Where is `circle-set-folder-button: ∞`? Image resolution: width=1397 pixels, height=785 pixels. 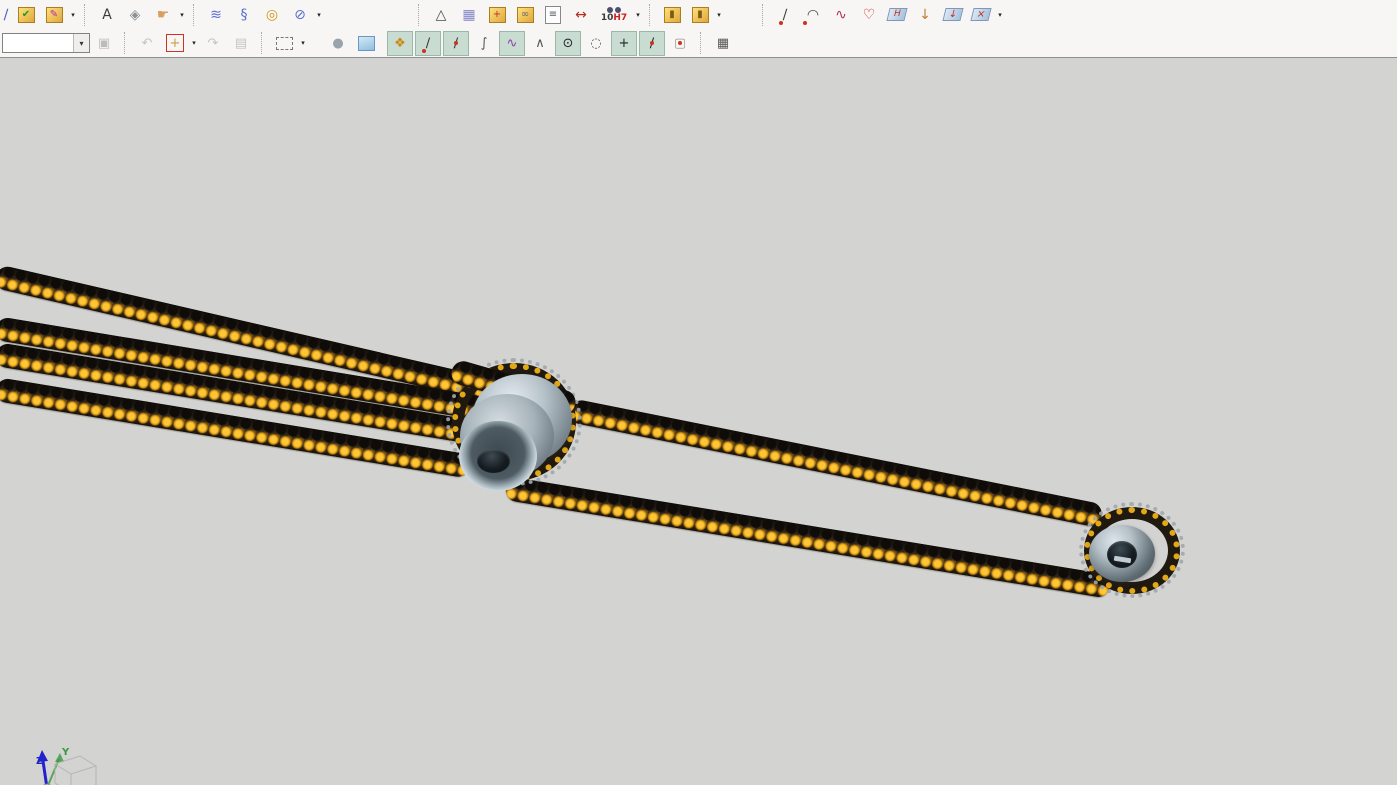 circle-set-folder-button: ∞ is located at coordinates (525, 14).